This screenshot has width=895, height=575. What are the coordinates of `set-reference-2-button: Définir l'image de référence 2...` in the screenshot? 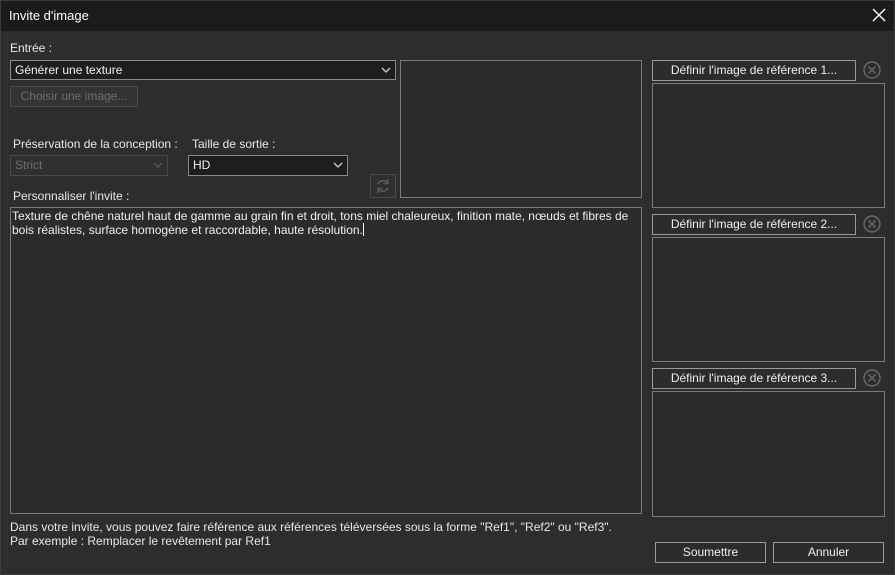 It's located at (754, 224).